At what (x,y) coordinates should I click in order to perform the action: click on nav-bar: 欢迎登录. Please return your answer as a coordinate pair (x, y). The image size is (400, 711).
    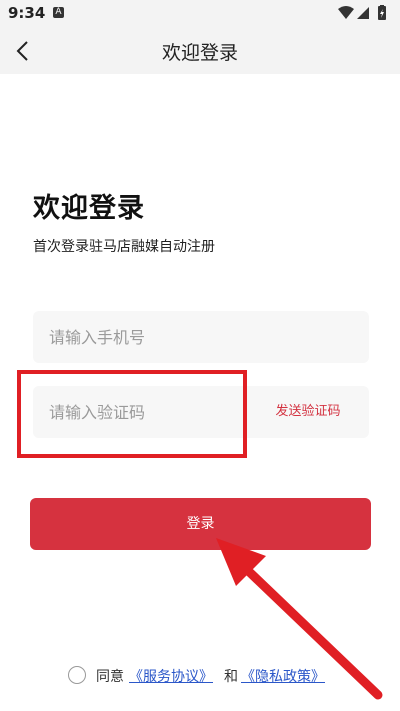
    Looking at the image, I should click on (200, 50).